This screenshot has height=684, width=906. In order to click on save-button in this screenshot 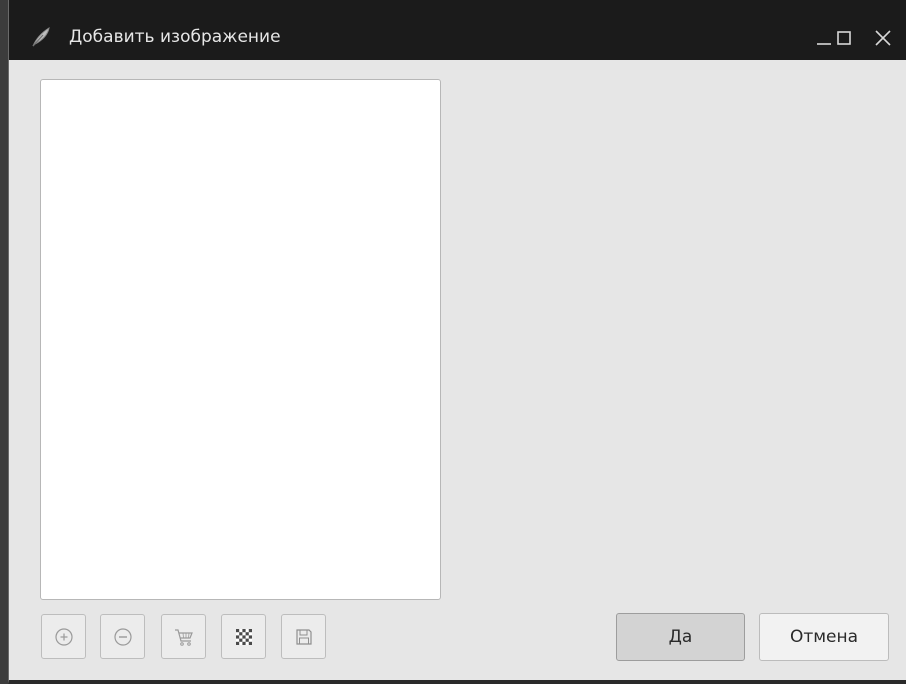, I will do `click(303, 636)`.